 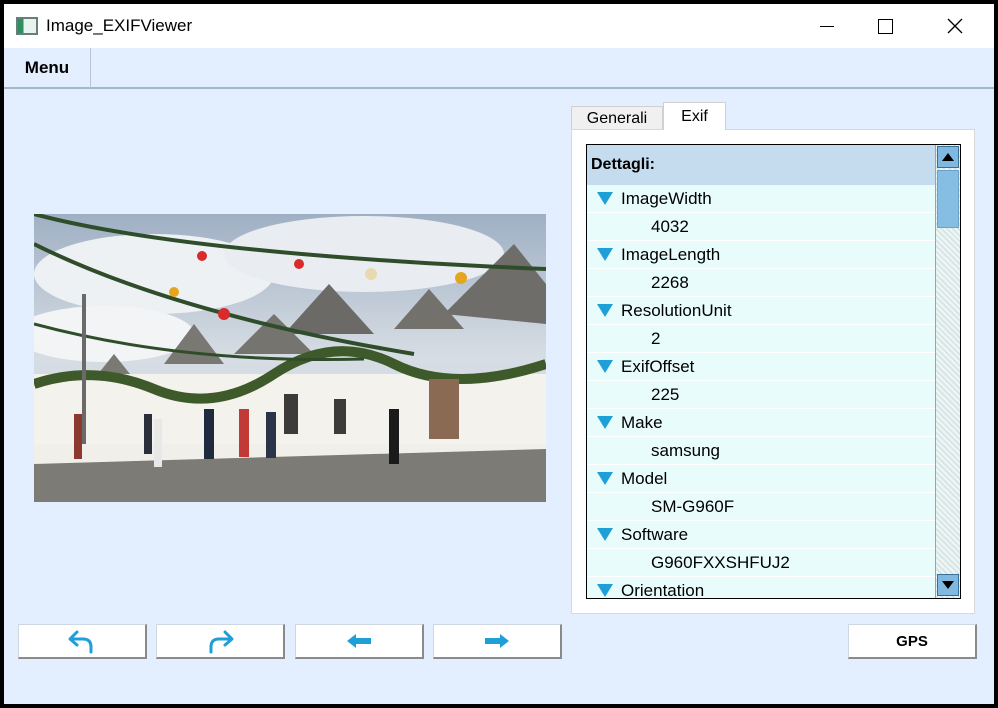 I want to click on node-key: Software, so click(x=655, y=534).